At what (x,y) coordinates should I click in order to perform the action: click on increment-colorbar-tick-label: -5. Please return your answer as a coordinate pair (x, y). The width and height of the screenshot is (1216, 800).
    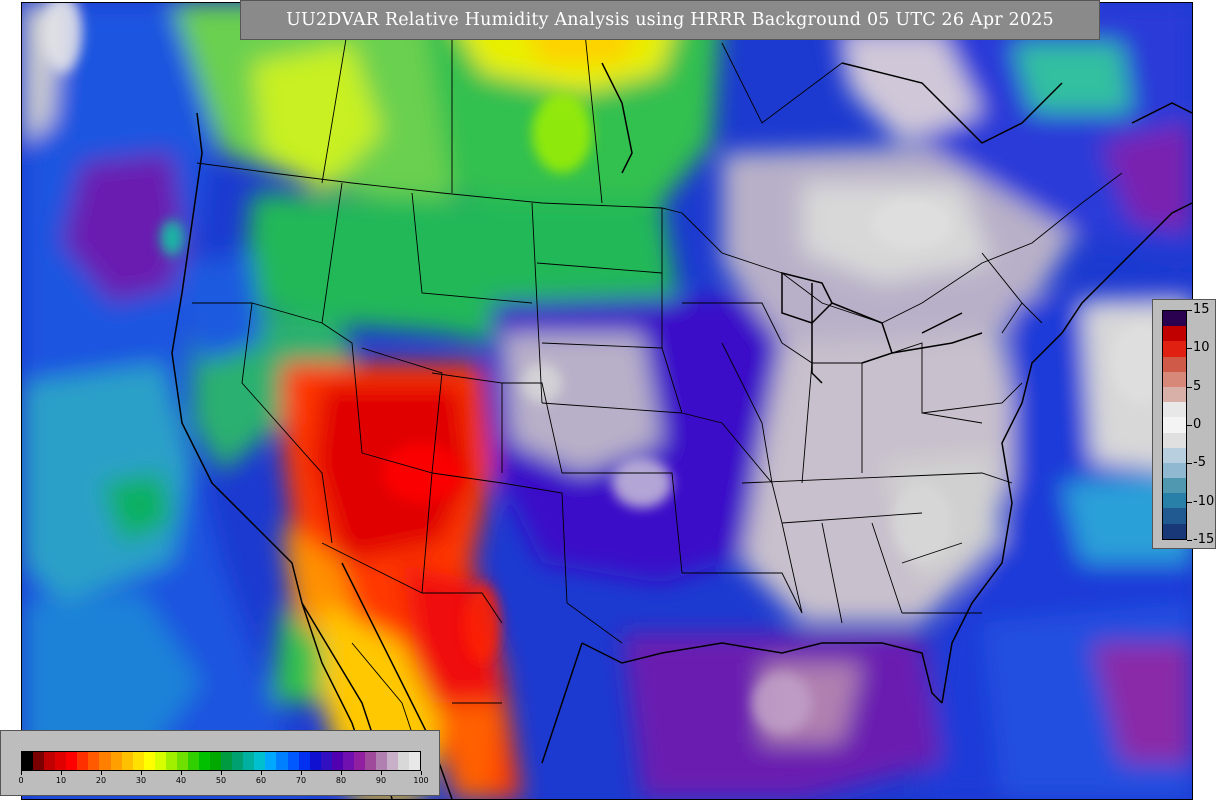
    Looking at the image, I should click on (1199, 463).